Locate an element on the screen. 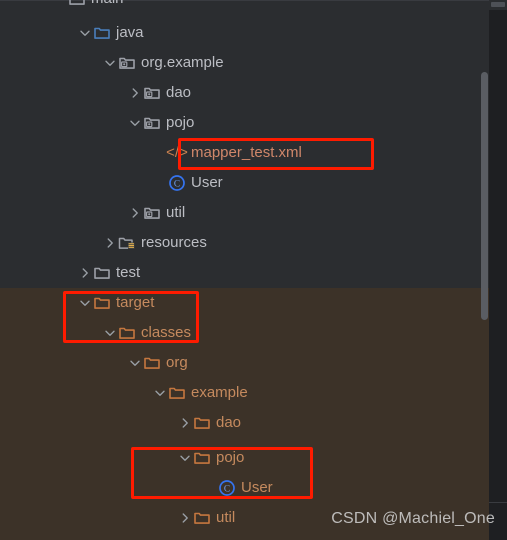  tree-row-label: resources is located at coordinates (174, 242).